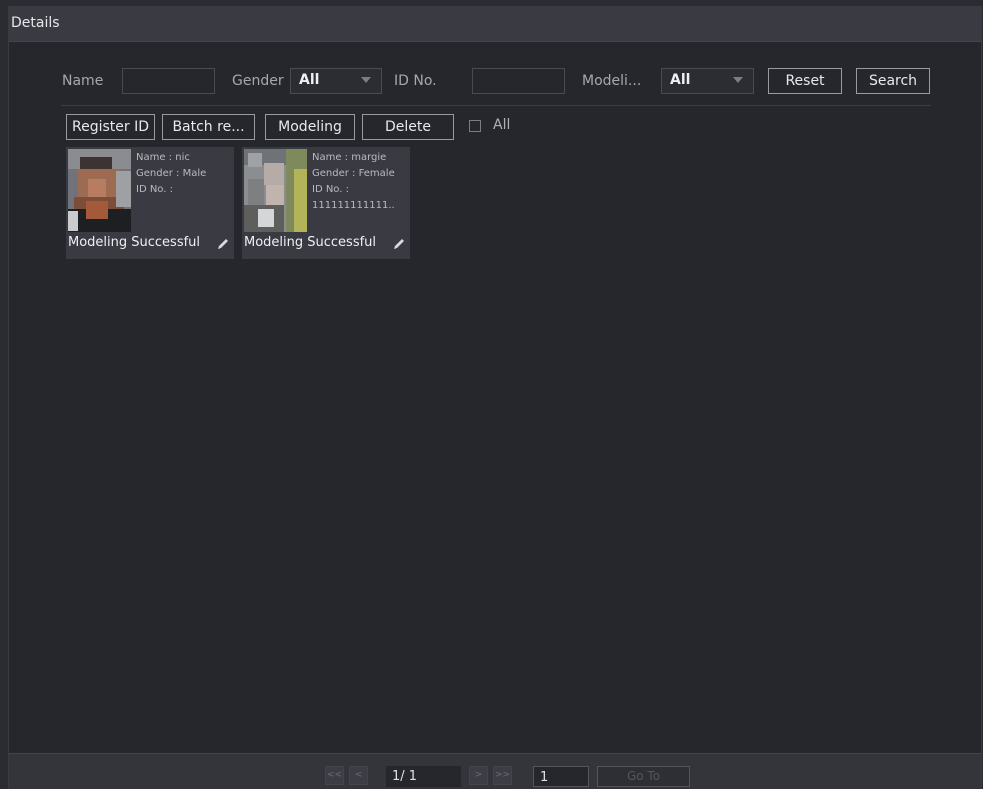 This screenshot has width=983, height=789. What do you see at coordinates (475, 126) in the screenshot?
I see `select-all-checkbox` at bounding box center [475, 126].